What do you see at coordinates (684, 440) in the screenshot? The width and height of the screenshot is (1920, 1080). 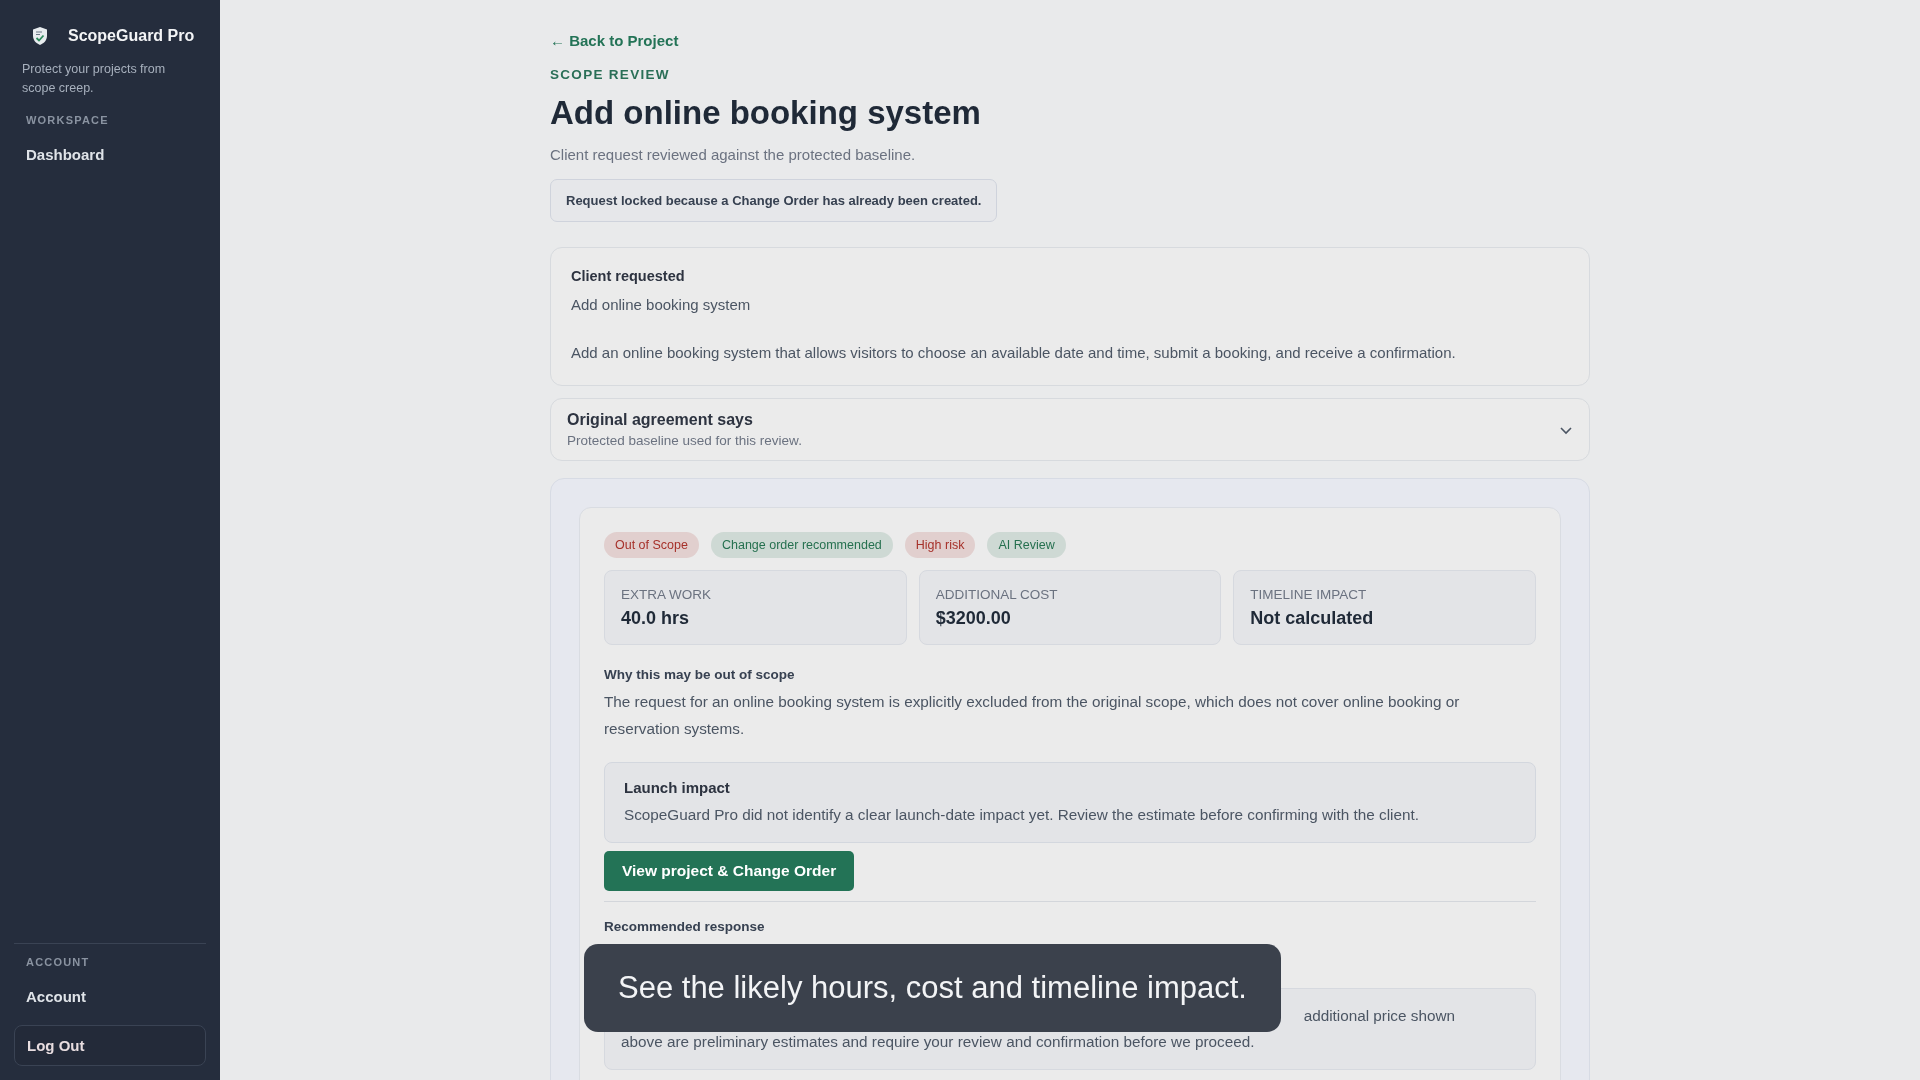 I see `panel-subtitle: Protected baseline used for this review.` at bounding box center [684, 440].